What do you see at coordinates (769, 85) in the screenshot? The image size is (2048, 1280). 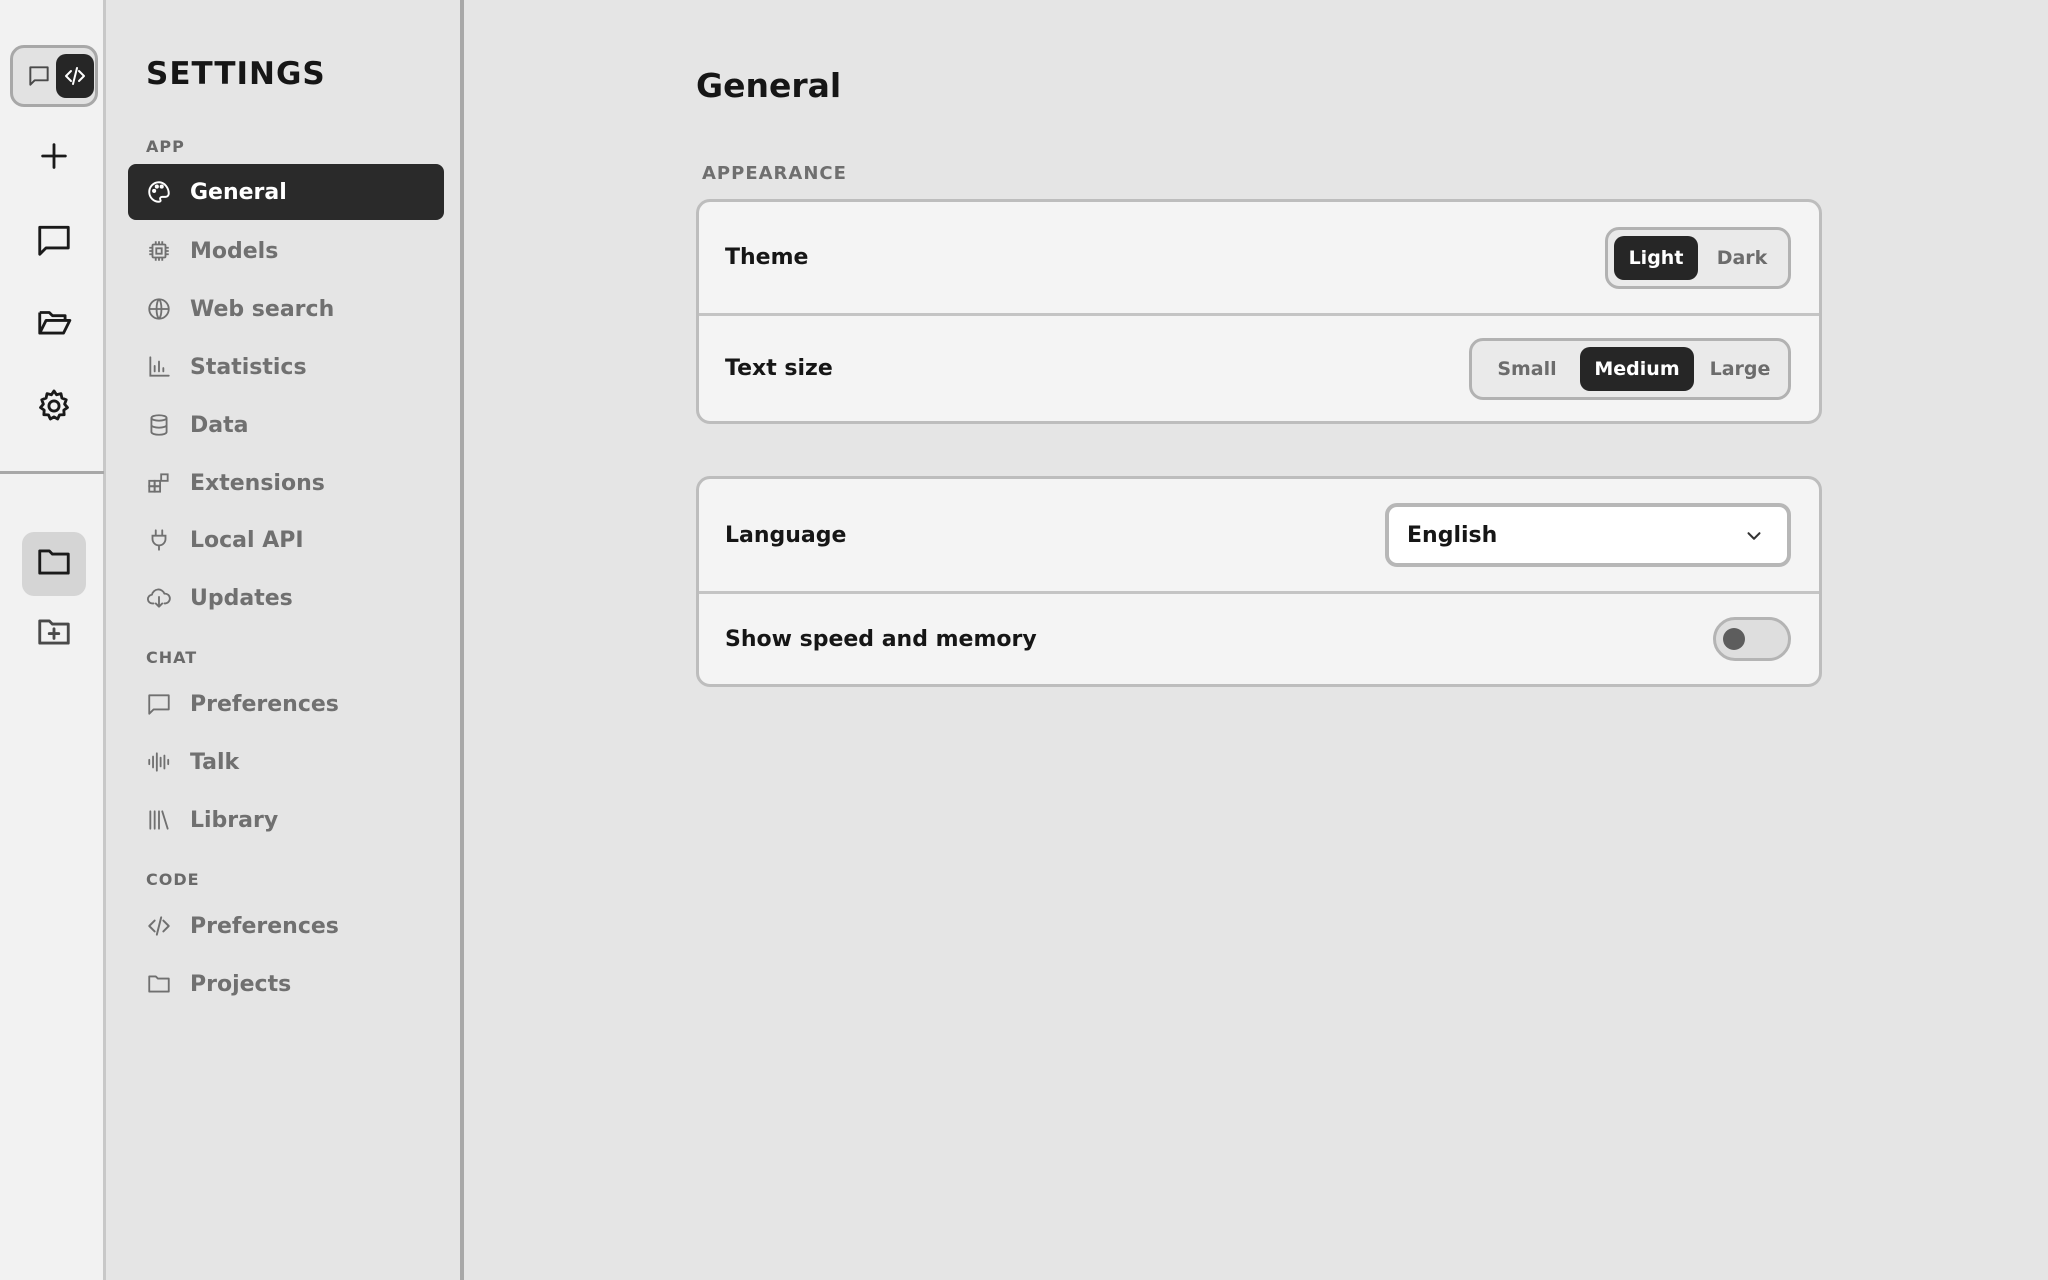 I see `page-title: General` at bounding box center [769, 85].